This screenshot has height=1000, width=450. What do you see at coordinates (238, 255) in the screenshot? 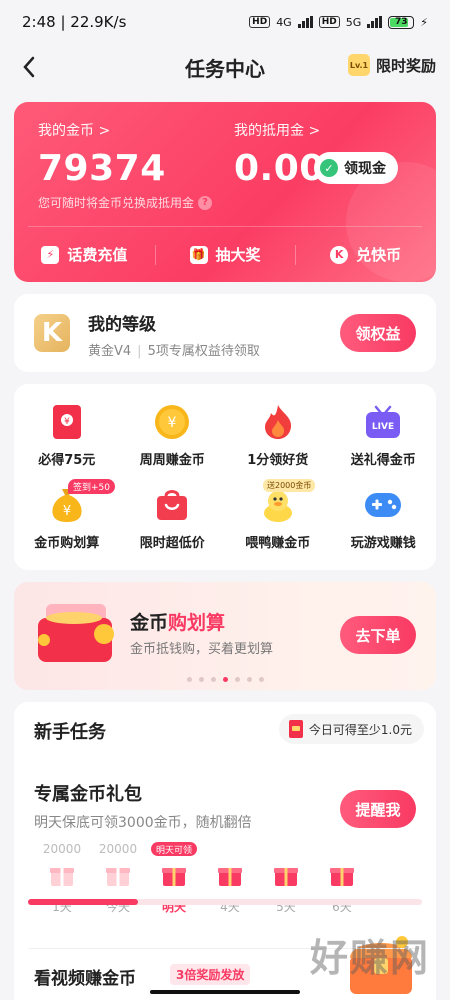
I see `lottery-label: 抽大奖` at bounding box center [238, 255].